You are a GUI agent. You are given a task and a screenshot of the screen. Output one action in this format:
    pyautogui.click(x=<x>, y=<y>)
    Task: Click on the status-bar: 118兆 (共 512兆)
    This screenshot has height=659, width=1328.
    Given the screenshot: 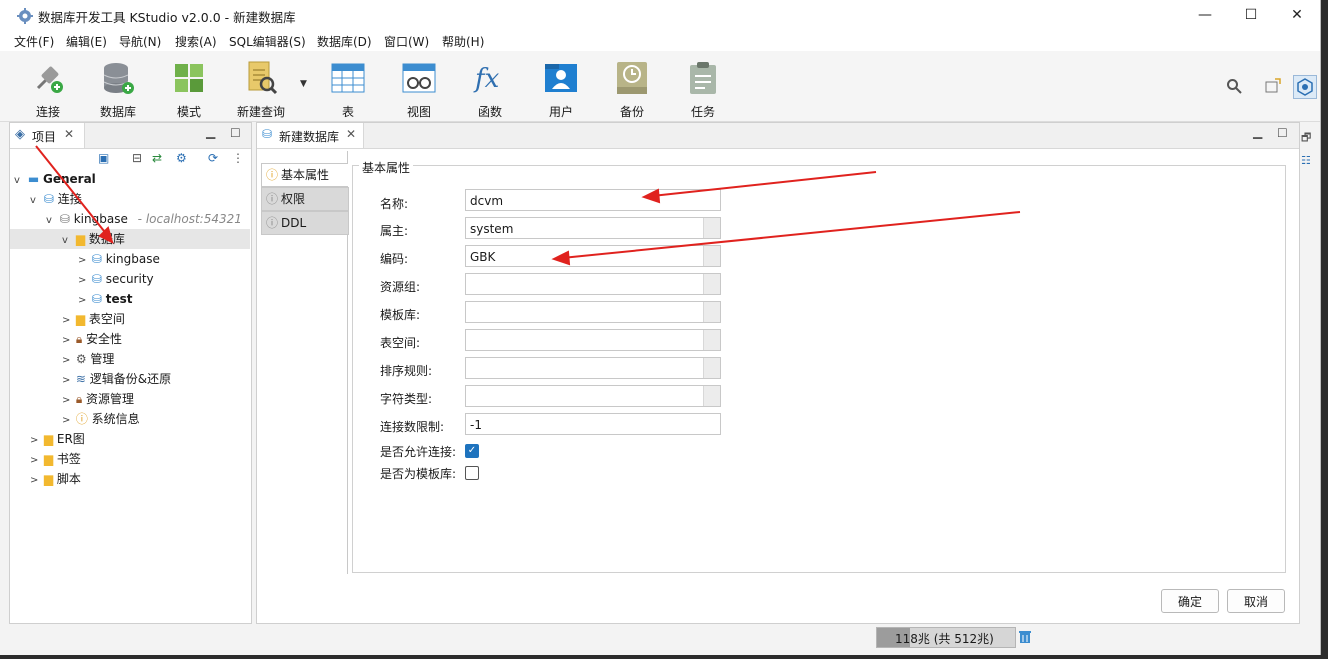 What is the action you would take?
    pyautogui.click(x=956, y=637)
    